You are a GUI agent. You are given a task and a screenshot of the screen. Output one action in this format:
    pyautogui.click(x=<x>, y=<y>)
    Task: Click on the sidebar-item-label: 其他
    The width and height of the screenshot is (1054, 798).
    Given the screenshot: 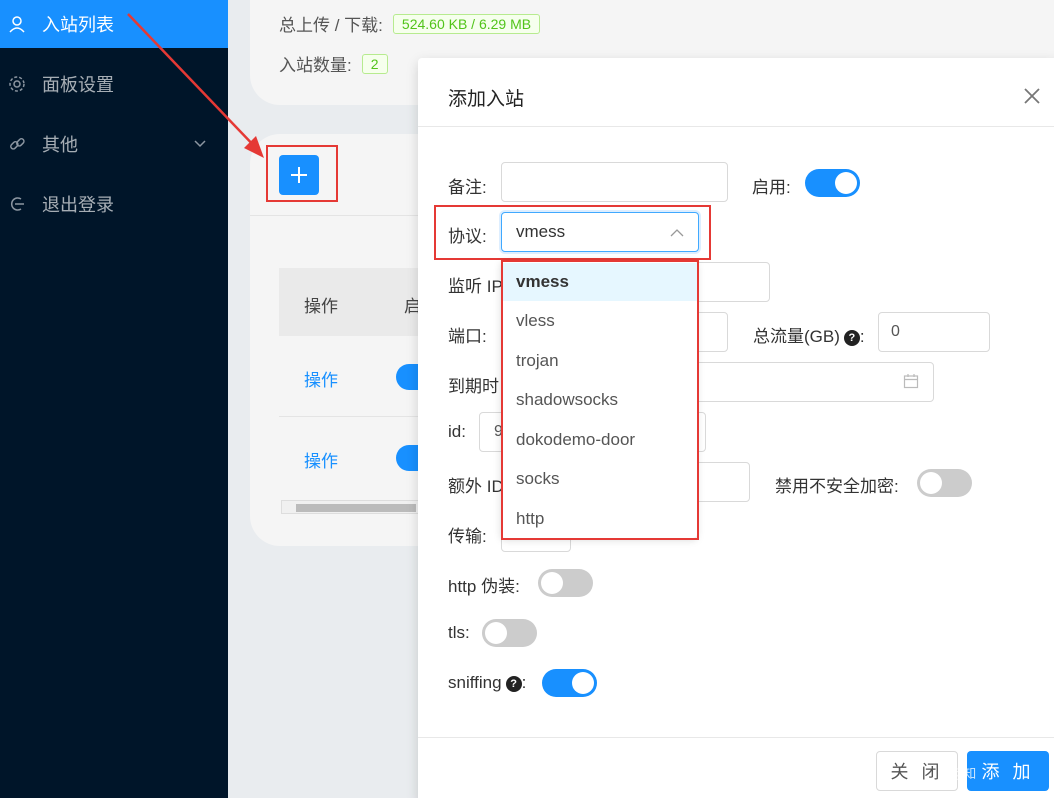 What is the action you would take?
    pyautogui.click(x=60, y=145)
    